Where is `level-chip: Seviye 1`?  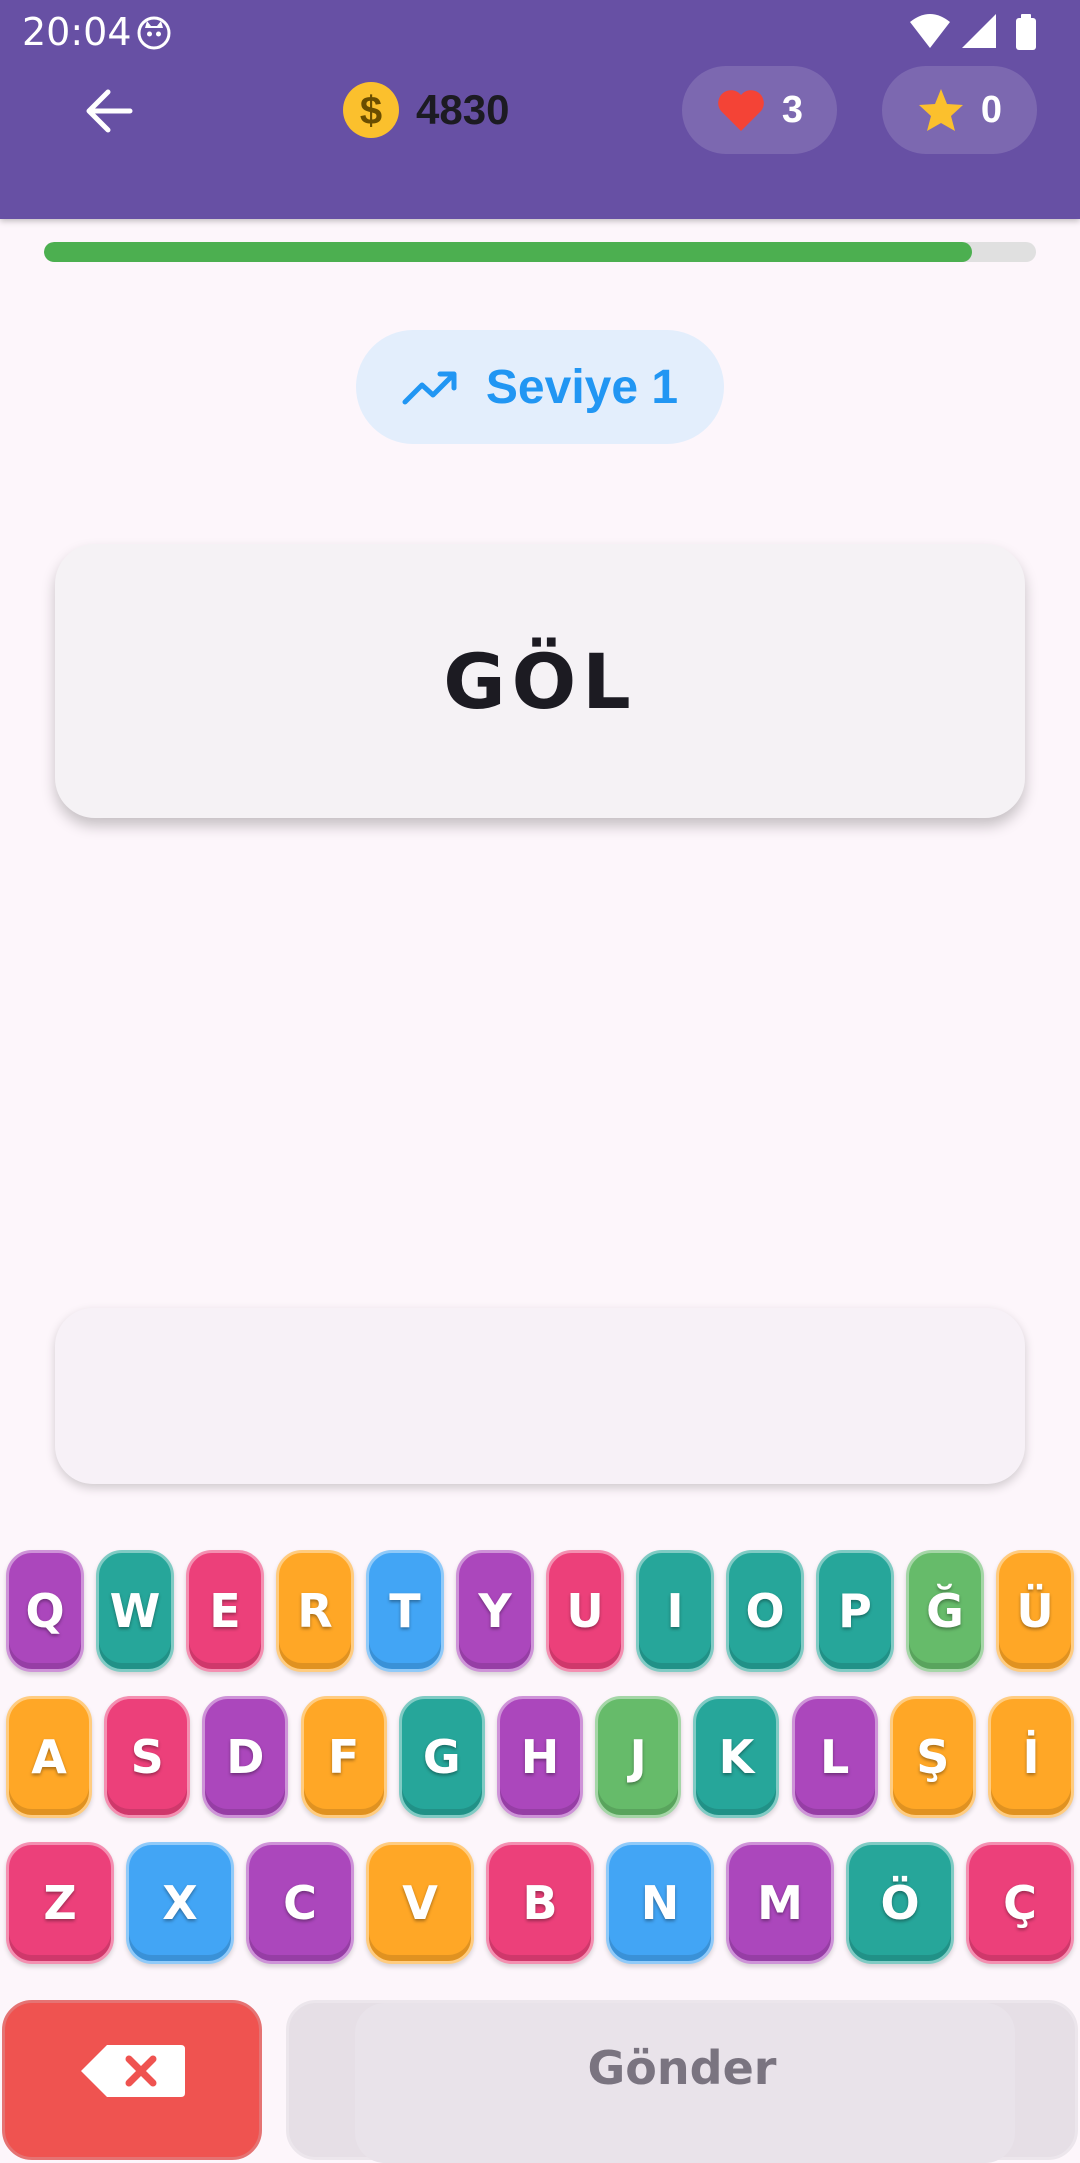 level-chip: Seviye 1 is located at coordinates (540, 387).